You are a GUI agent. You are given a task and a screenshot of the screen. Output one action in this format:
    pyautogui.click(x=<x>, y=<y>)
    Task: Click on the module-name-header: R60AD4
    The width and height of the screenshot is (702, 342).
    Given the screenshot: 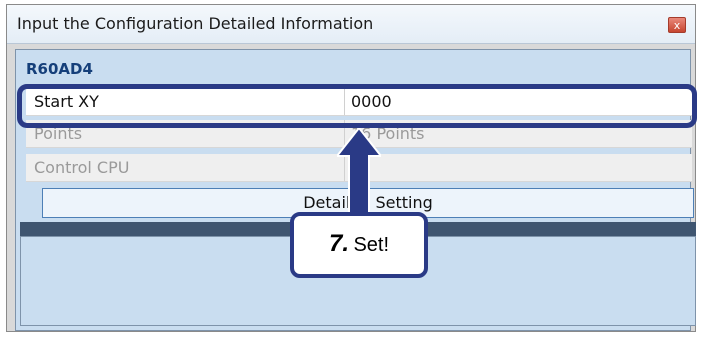 What is the action you would take?
    pyautogui.click(x=59, y=69)
    